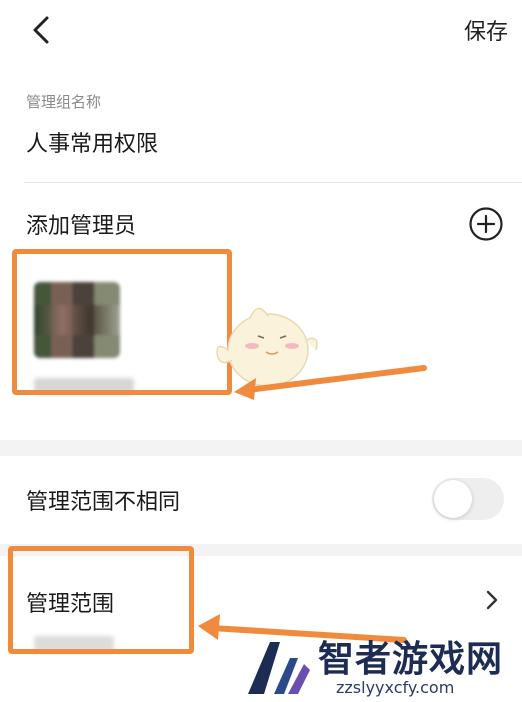 The width and height of the screenshot is (522, 702). Describe the element at coordinates (453, 499) in the screenshot. I see `toggle-knob` at that location.